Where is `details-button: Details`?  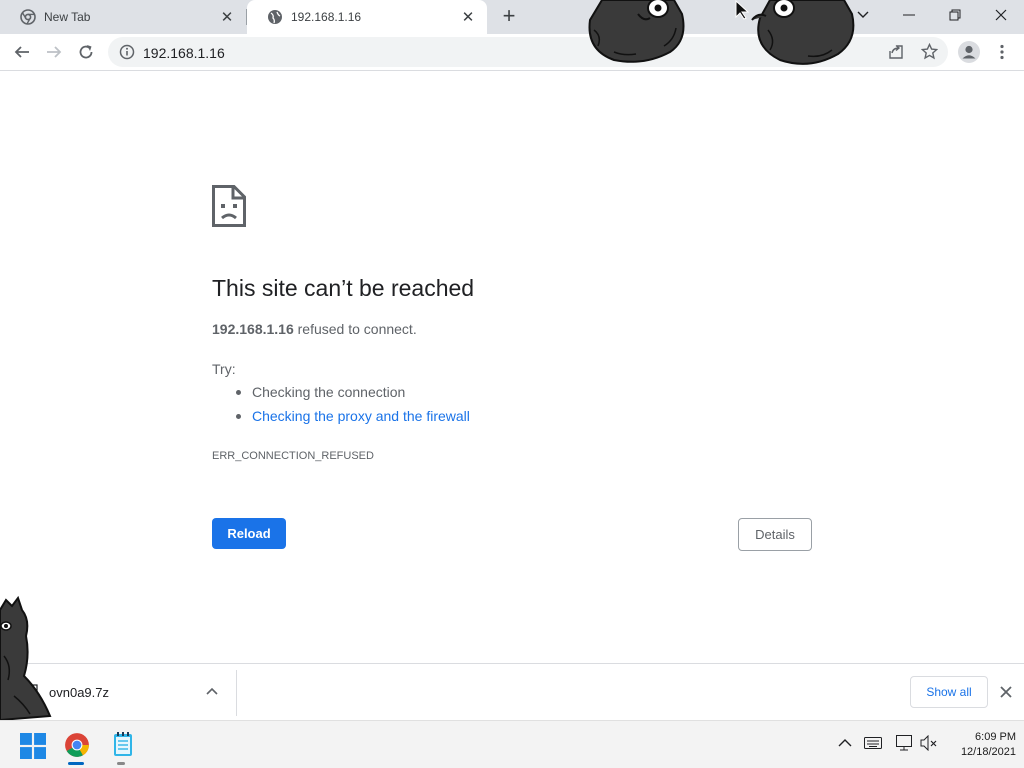 details-button: Details is located at coordinates (775, 534).